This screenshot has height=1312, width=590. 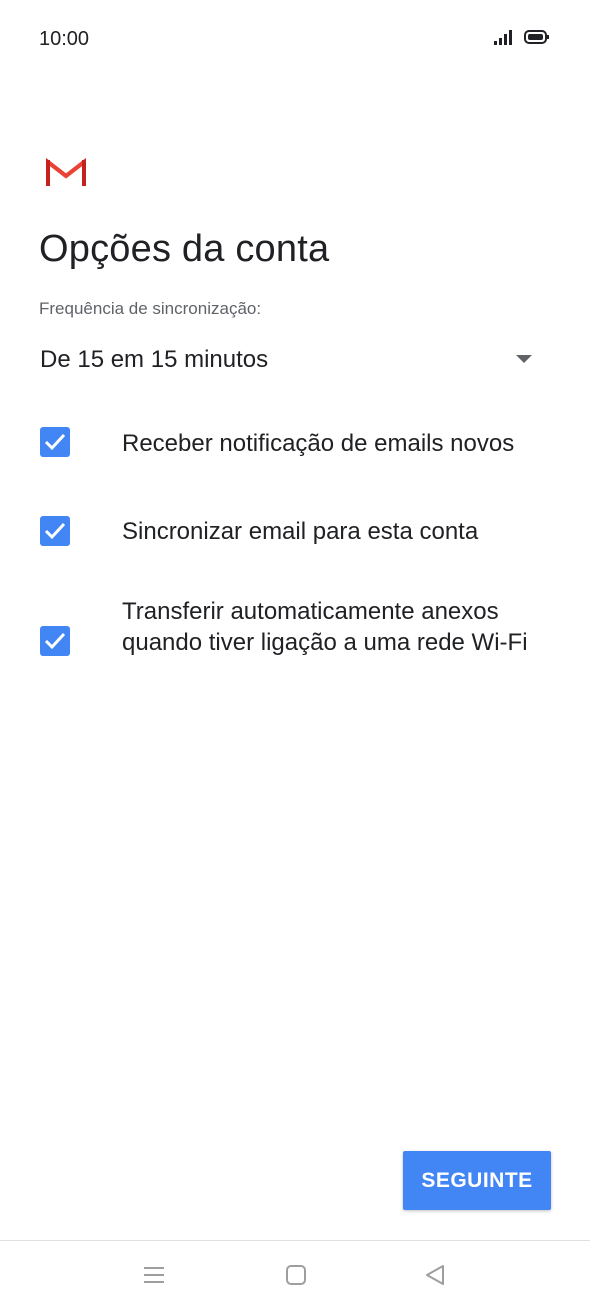 What do you see at coordinates (295, 40) in the screenshot?
I see `status-bar: 10:00` at bounding box center [295, 40].